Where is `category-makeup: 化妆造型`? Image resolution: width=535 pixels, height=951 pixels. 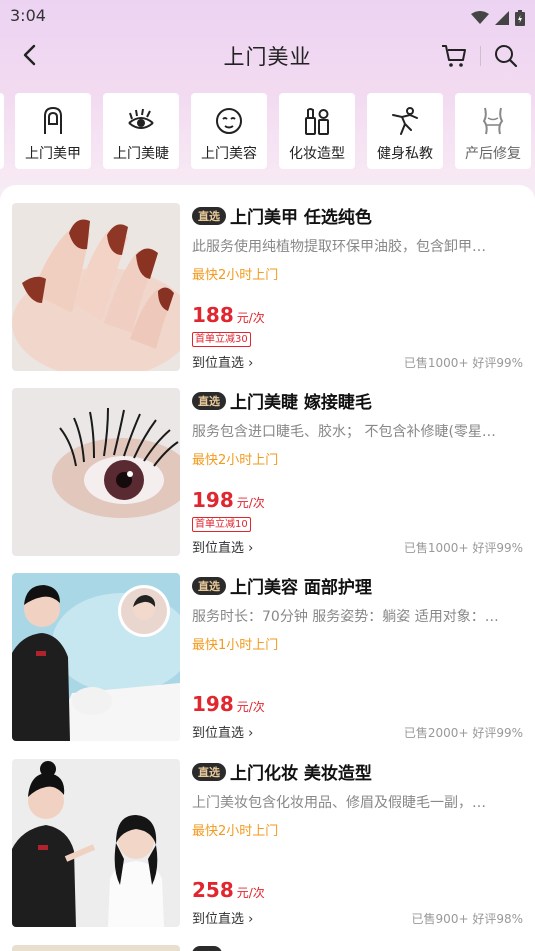
category-makeup: 化妆造型 is located at coordinates (317, 131).